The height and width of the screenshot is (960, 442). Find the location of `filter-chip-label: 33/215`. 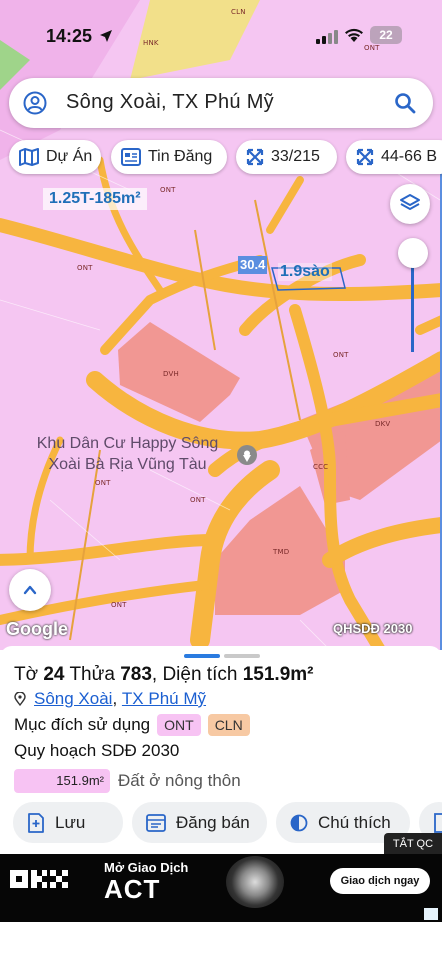

filter-chip-label: 33/215 is located at coordinates (295, 156).